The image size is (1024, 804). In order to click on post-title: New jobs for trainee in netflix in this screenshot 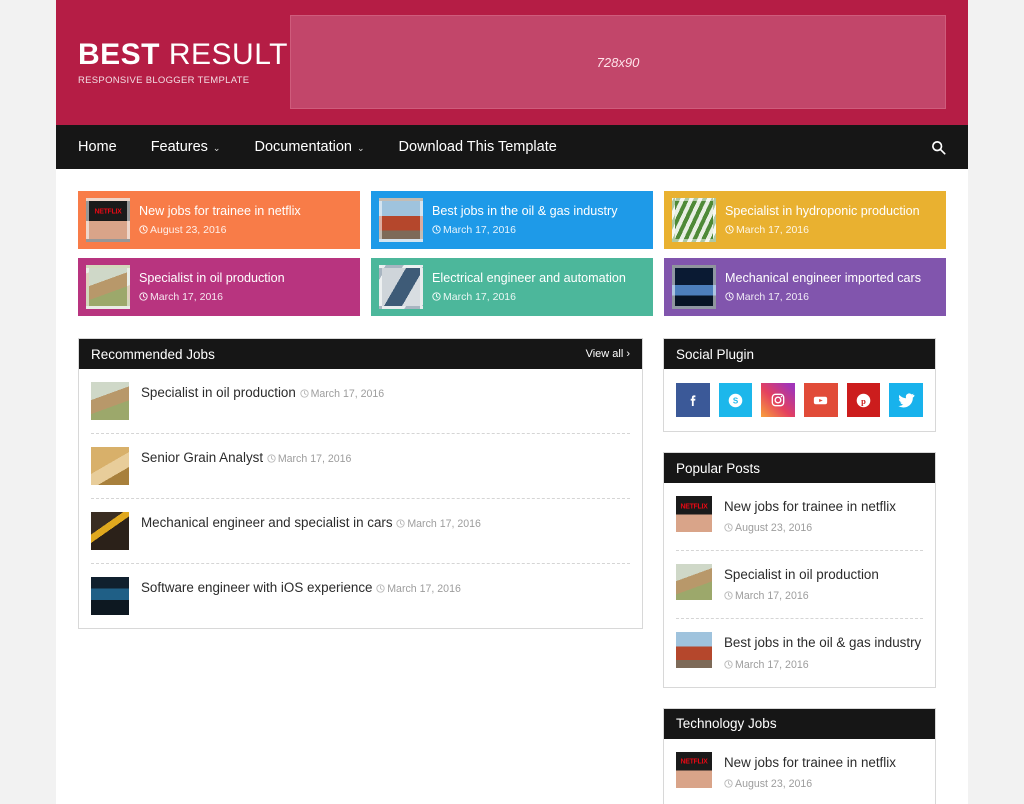, I will do `click(810, 506)`.